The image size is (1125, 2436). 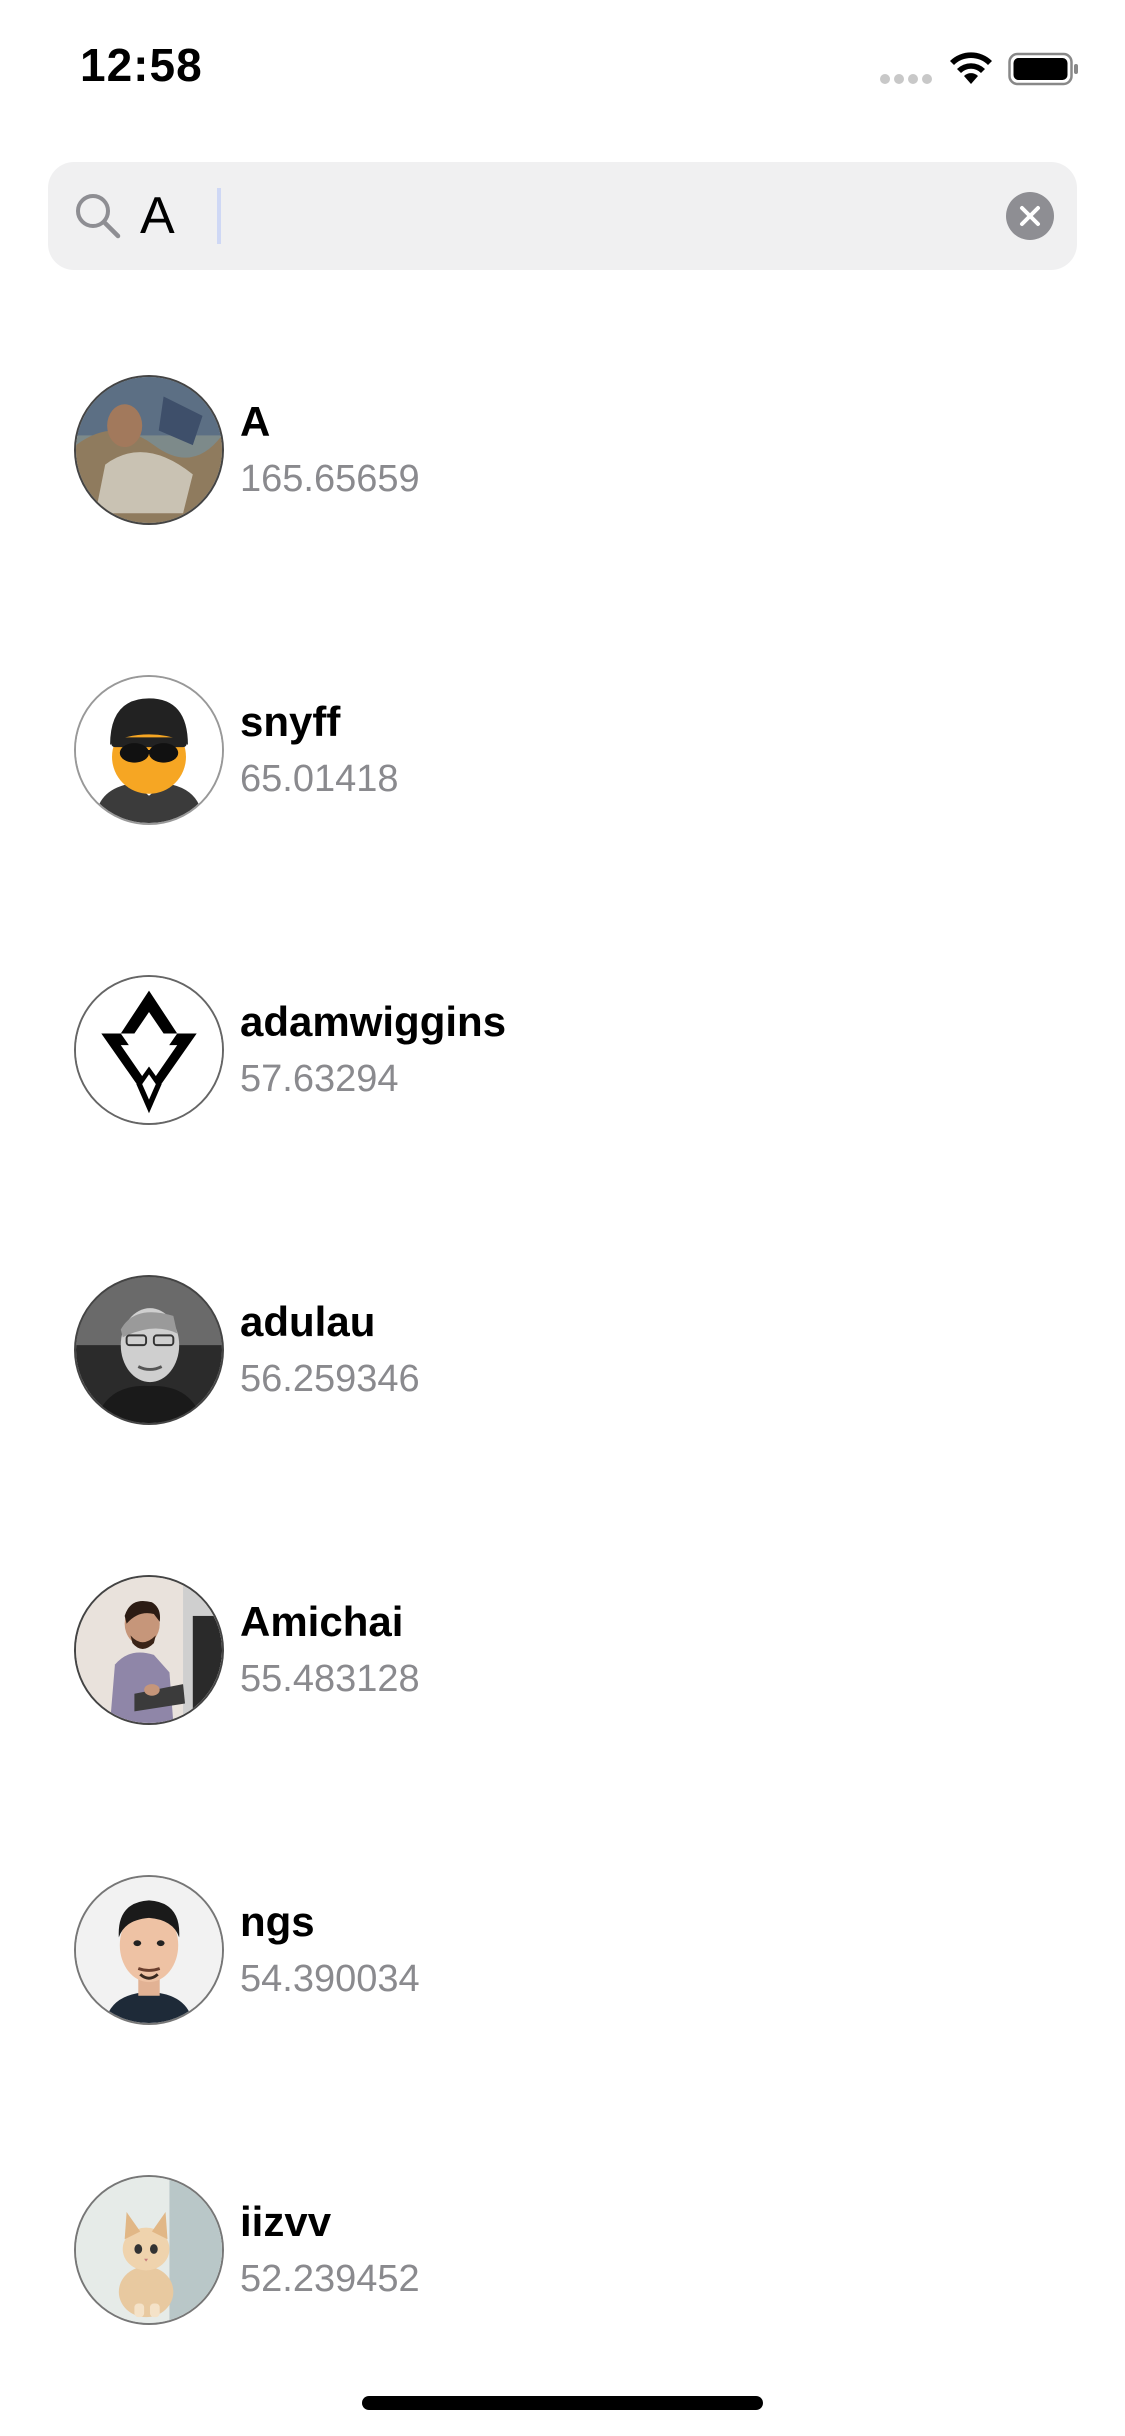 I want to click on avatar-kitten, so click(x=149, y=2250).